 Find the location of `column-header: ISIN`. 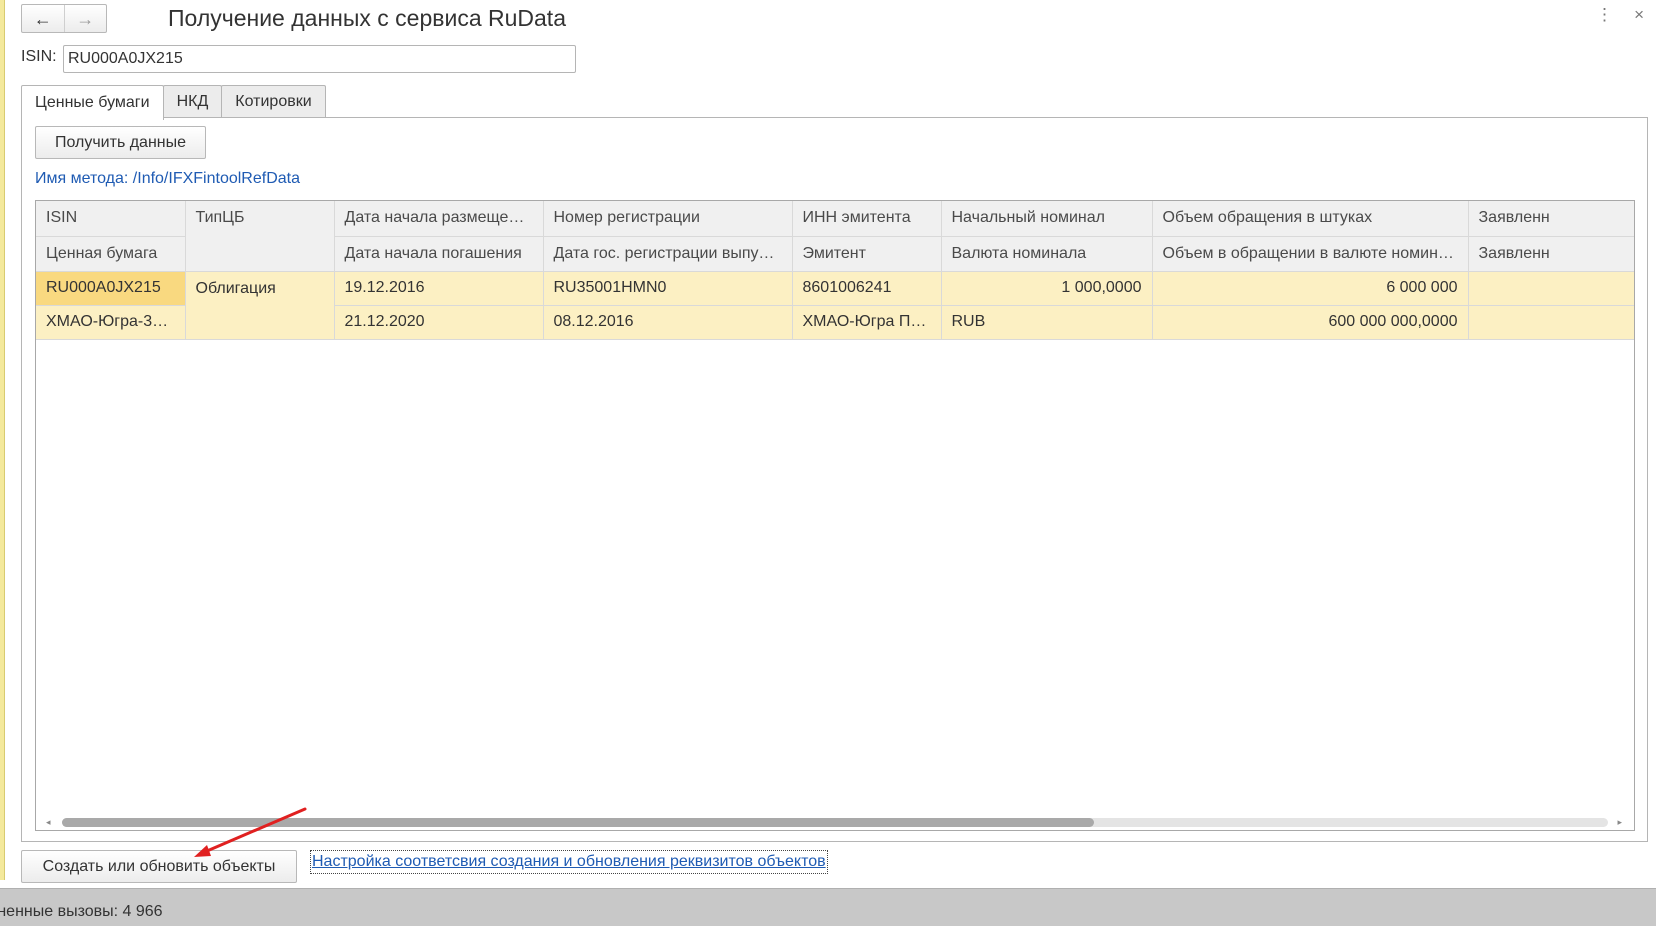

column-header: ISIN is located at coordinates (111, 219).